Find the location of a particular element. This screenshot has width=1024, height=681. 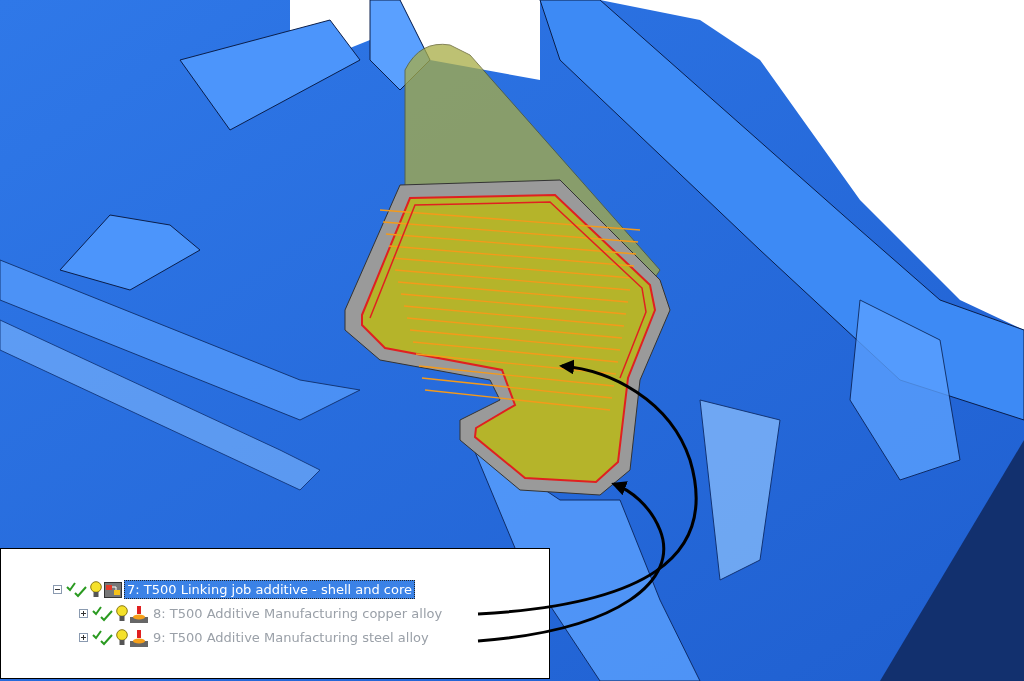

tree-item: 7: T500 Linking job additive - shell and core is located at coordinates (270, 589).